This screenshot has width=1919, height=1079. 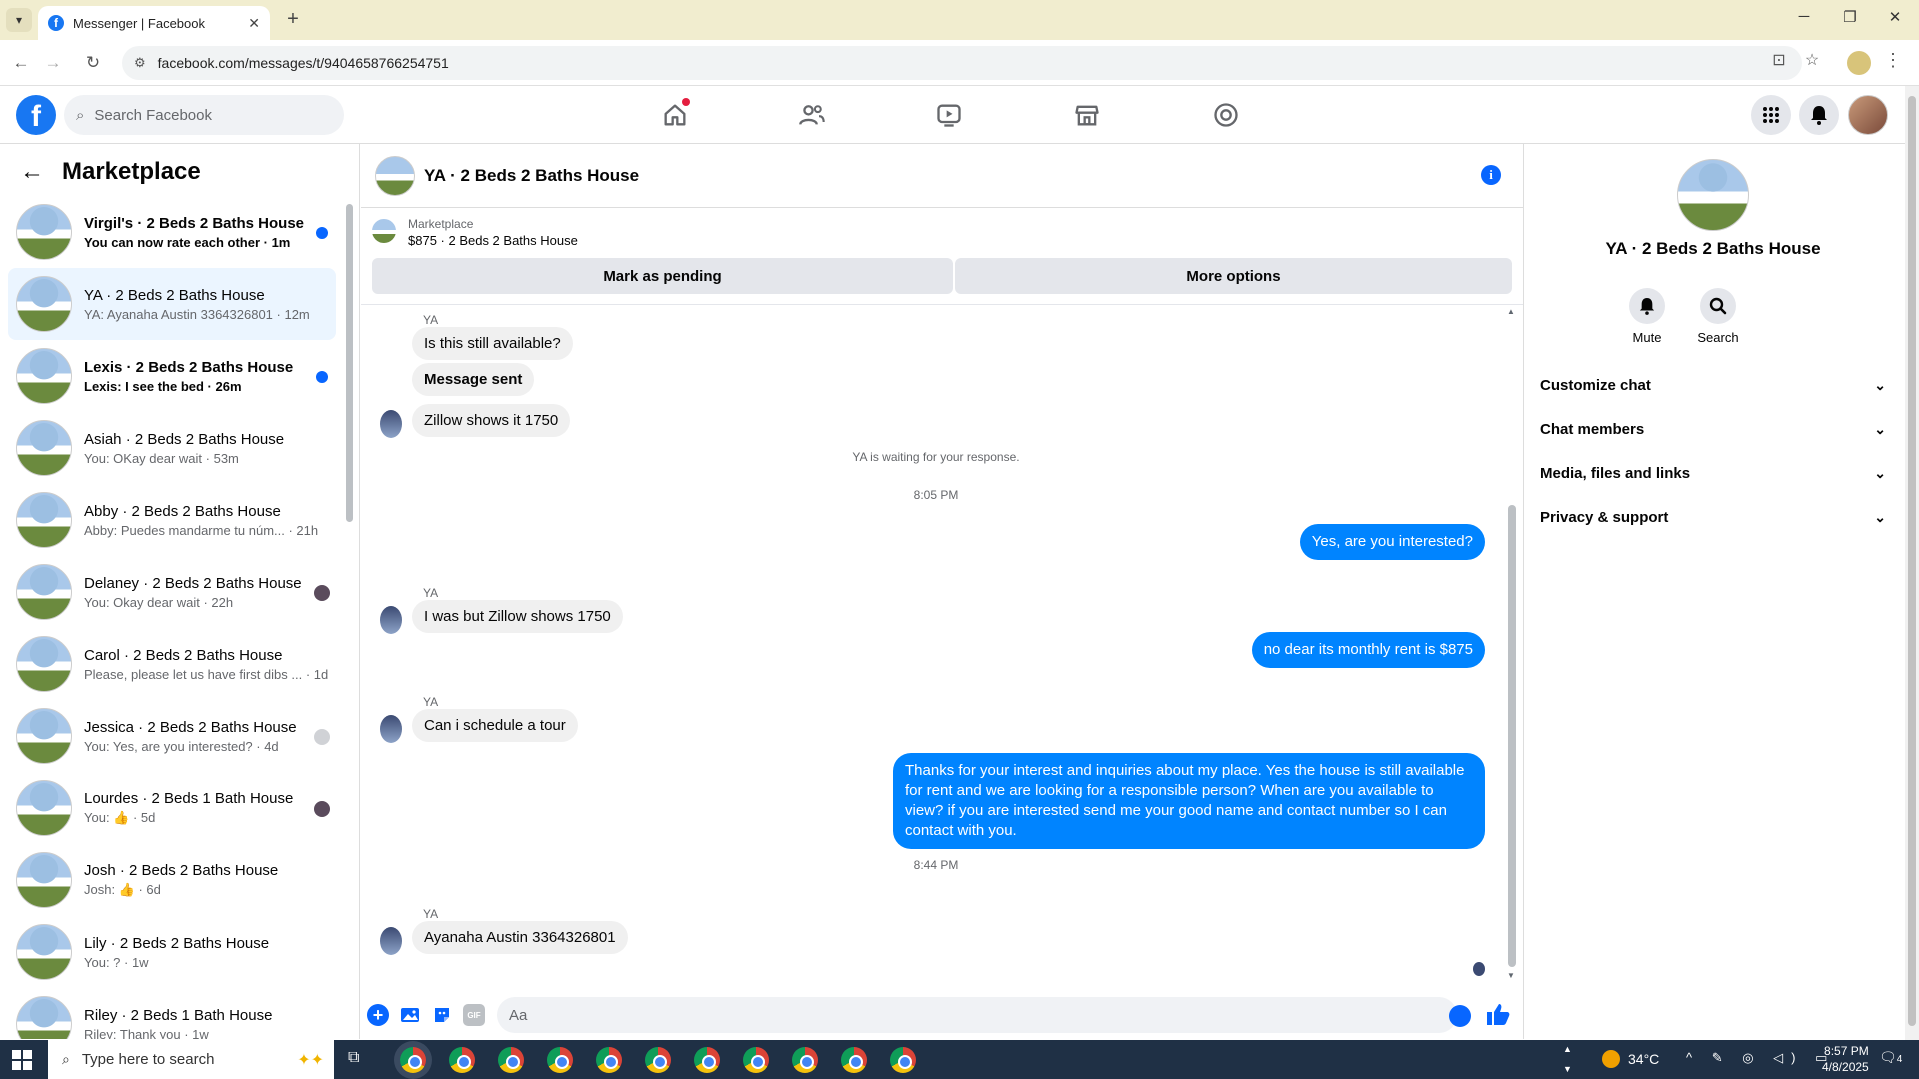 I want to click on browser-profile-icon, so click(x=1859, y=63).